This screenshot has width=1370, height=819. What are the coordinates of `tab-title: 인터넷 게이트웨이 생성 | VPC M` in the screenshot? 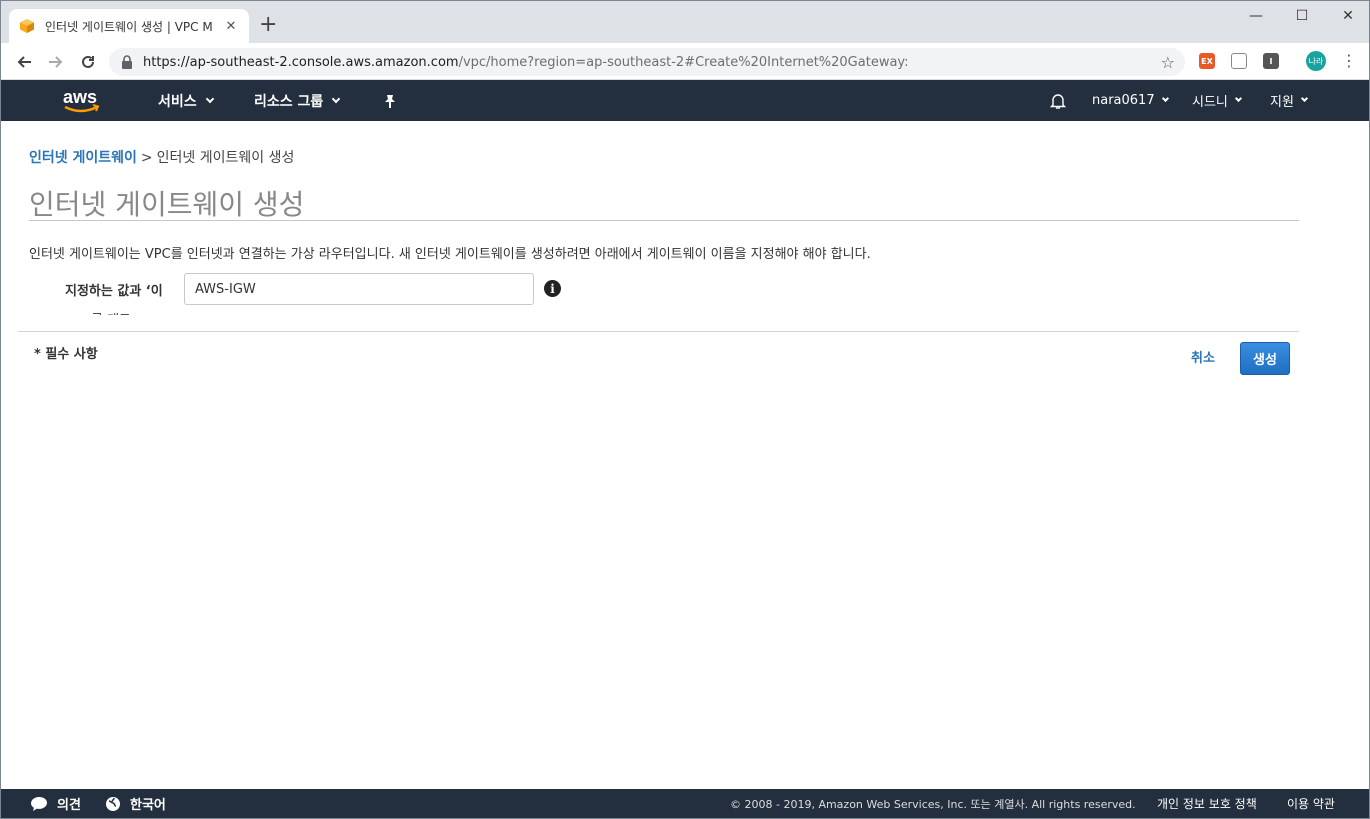 It's located at (129, 26).